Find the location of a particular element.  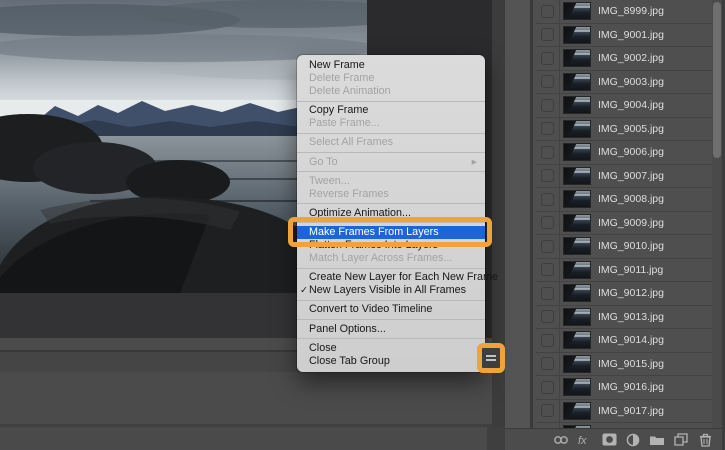

layer-row: IMG_9001.jpg is located at coordinates (624, 35).